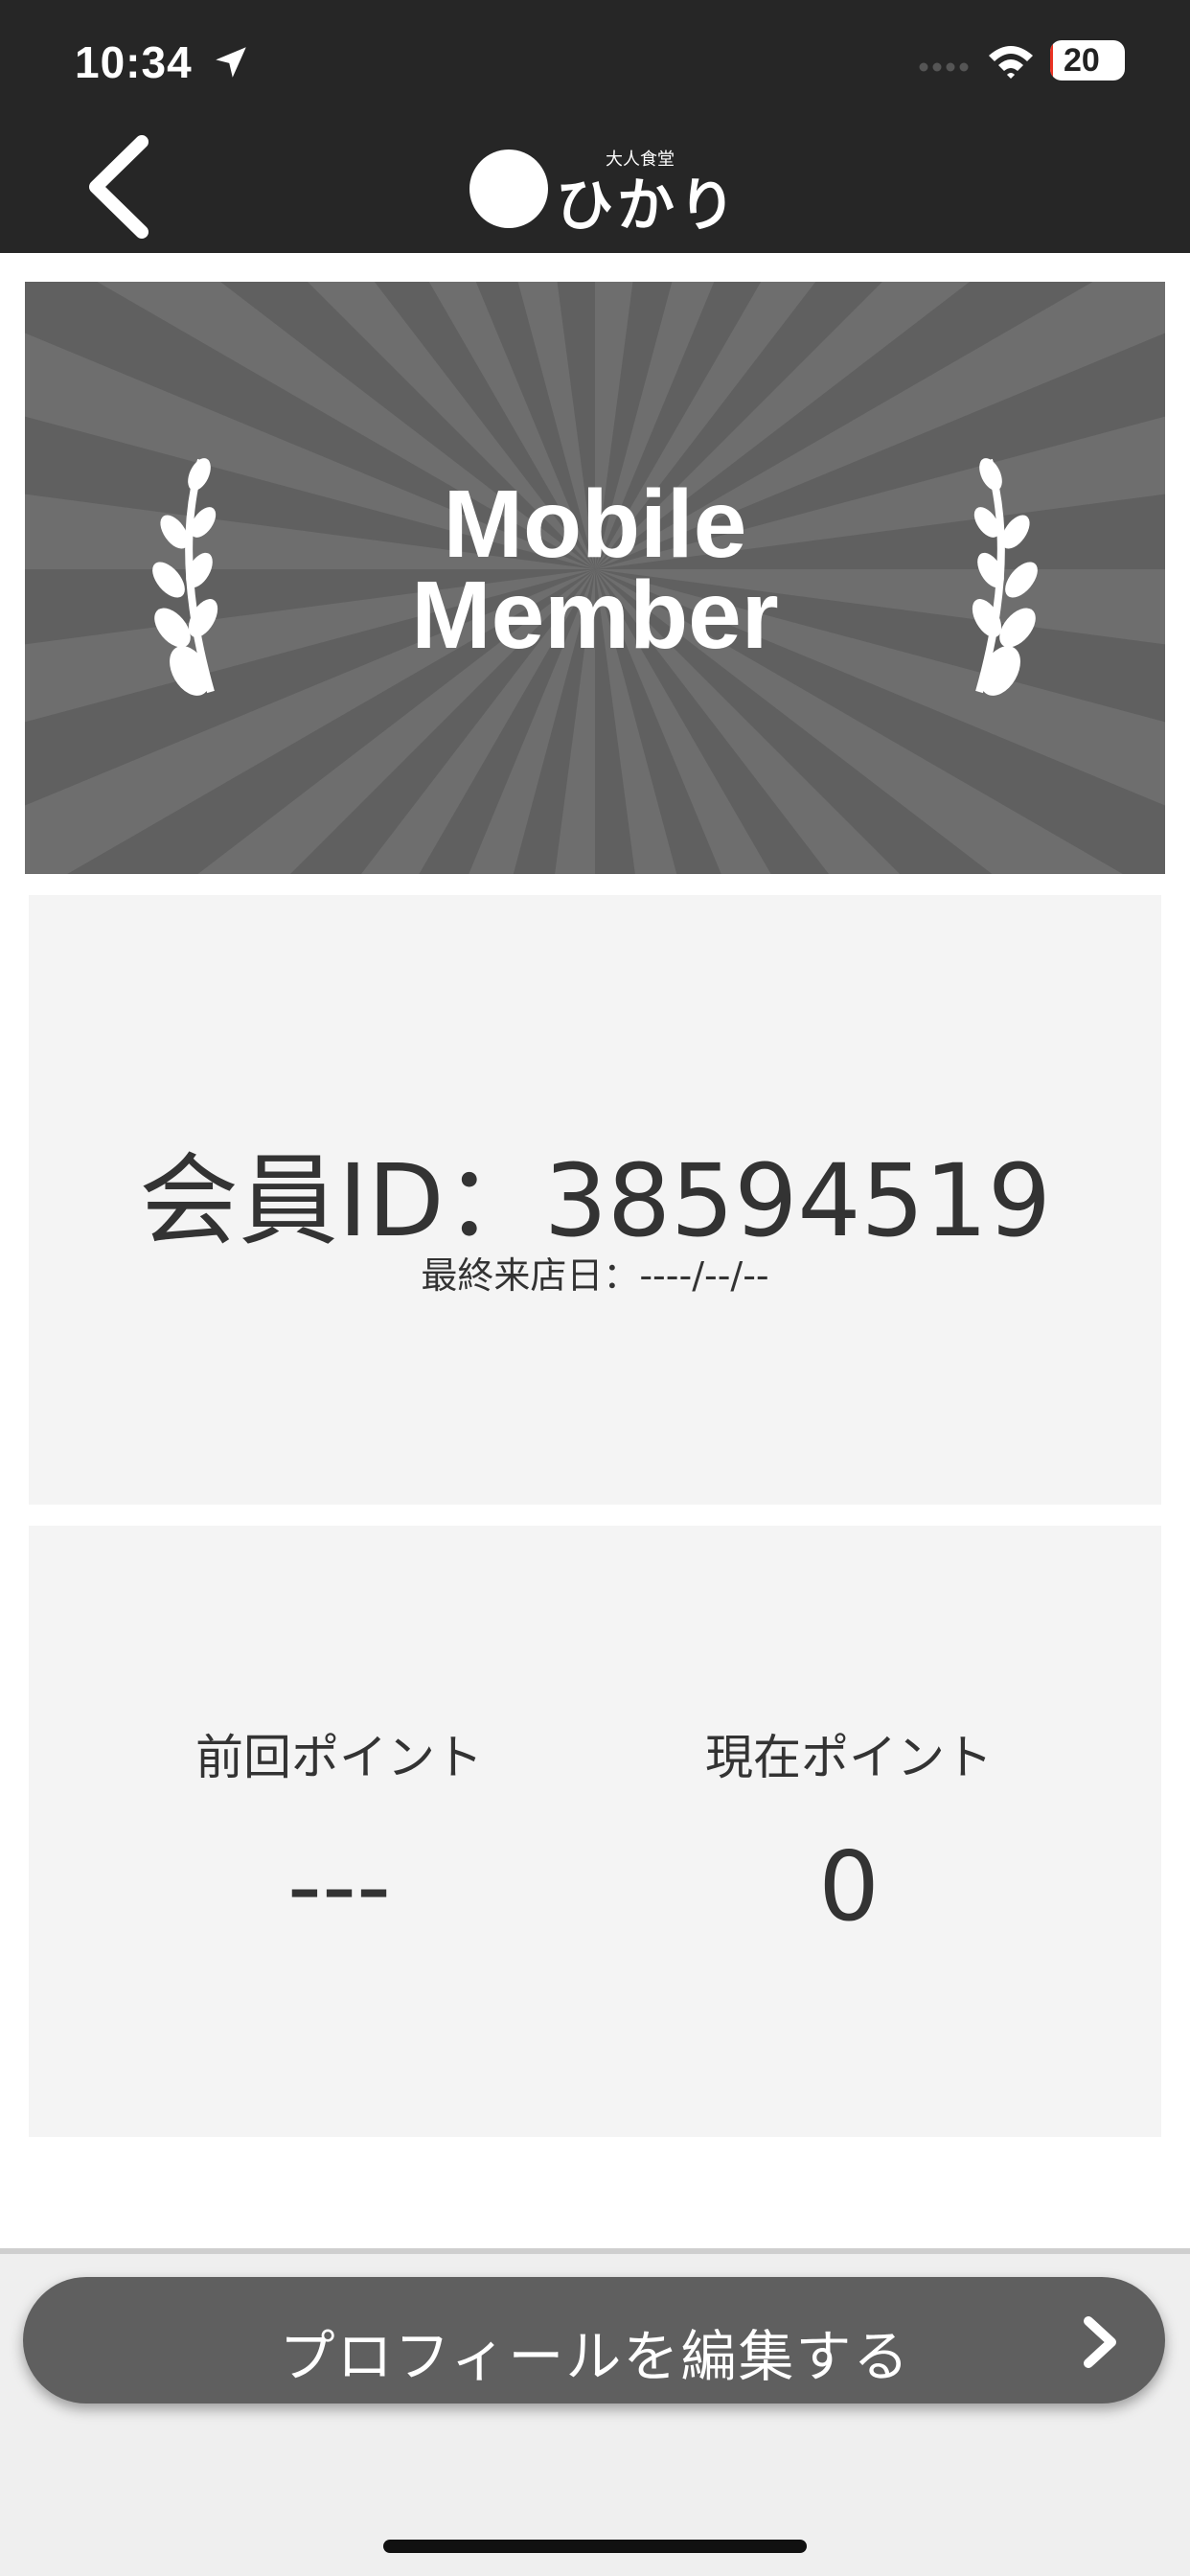  What do you see at coordinates (339, 1886) in the screenshot?
I see `previous-points-value: ---` at bounding box center [339, 1886].